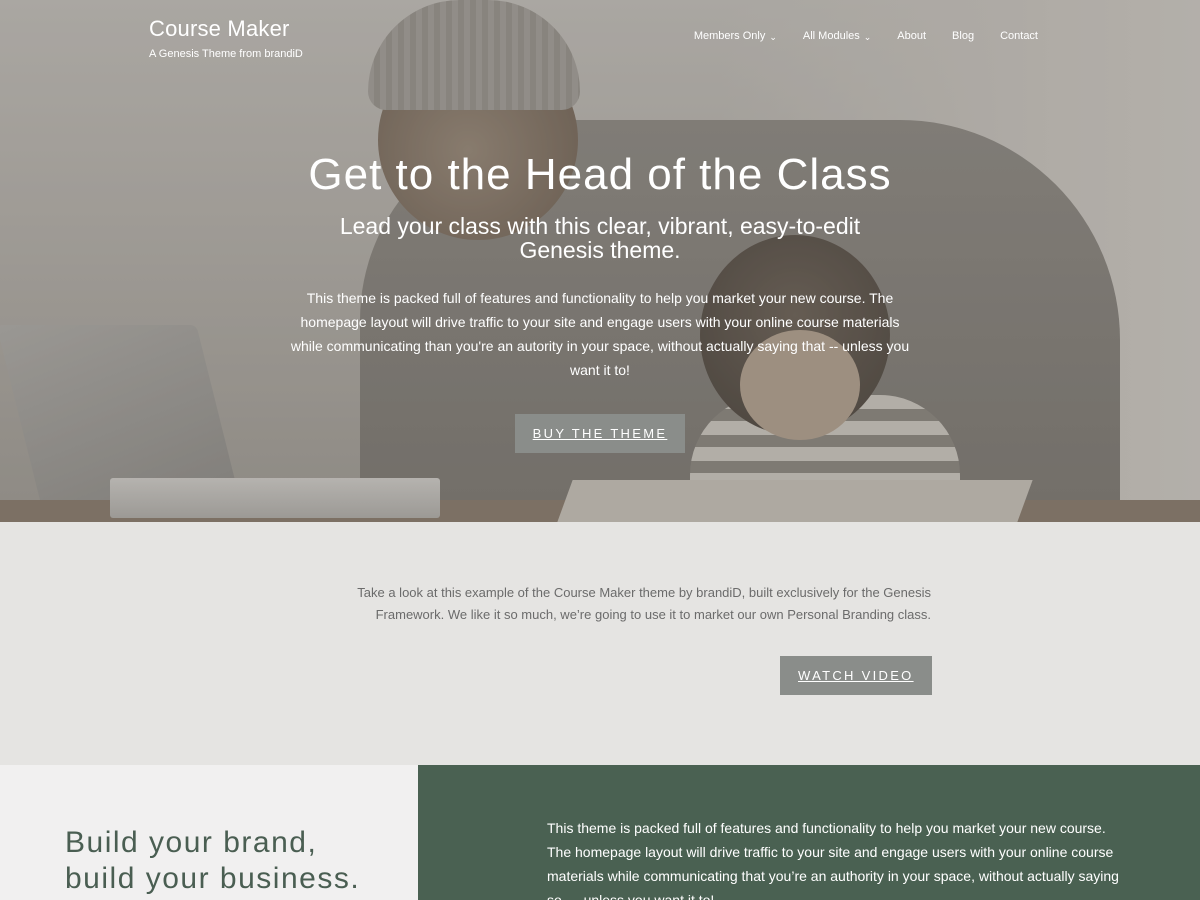 Image resolution: width=1200 pixels, height=900 pixels. What do you see at coordinates (600, 434) in the screenshot?
I see `buy-theme-button: BUY THE THEME` at bounding box center [600, 434].